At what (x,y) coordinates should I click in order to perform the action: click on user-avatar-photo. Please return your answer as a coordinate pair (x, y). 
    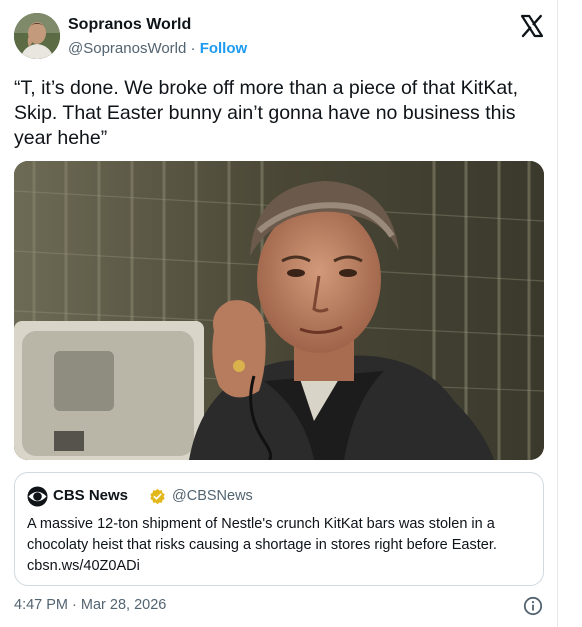
    Looking at the image, I should click on (37, 36).